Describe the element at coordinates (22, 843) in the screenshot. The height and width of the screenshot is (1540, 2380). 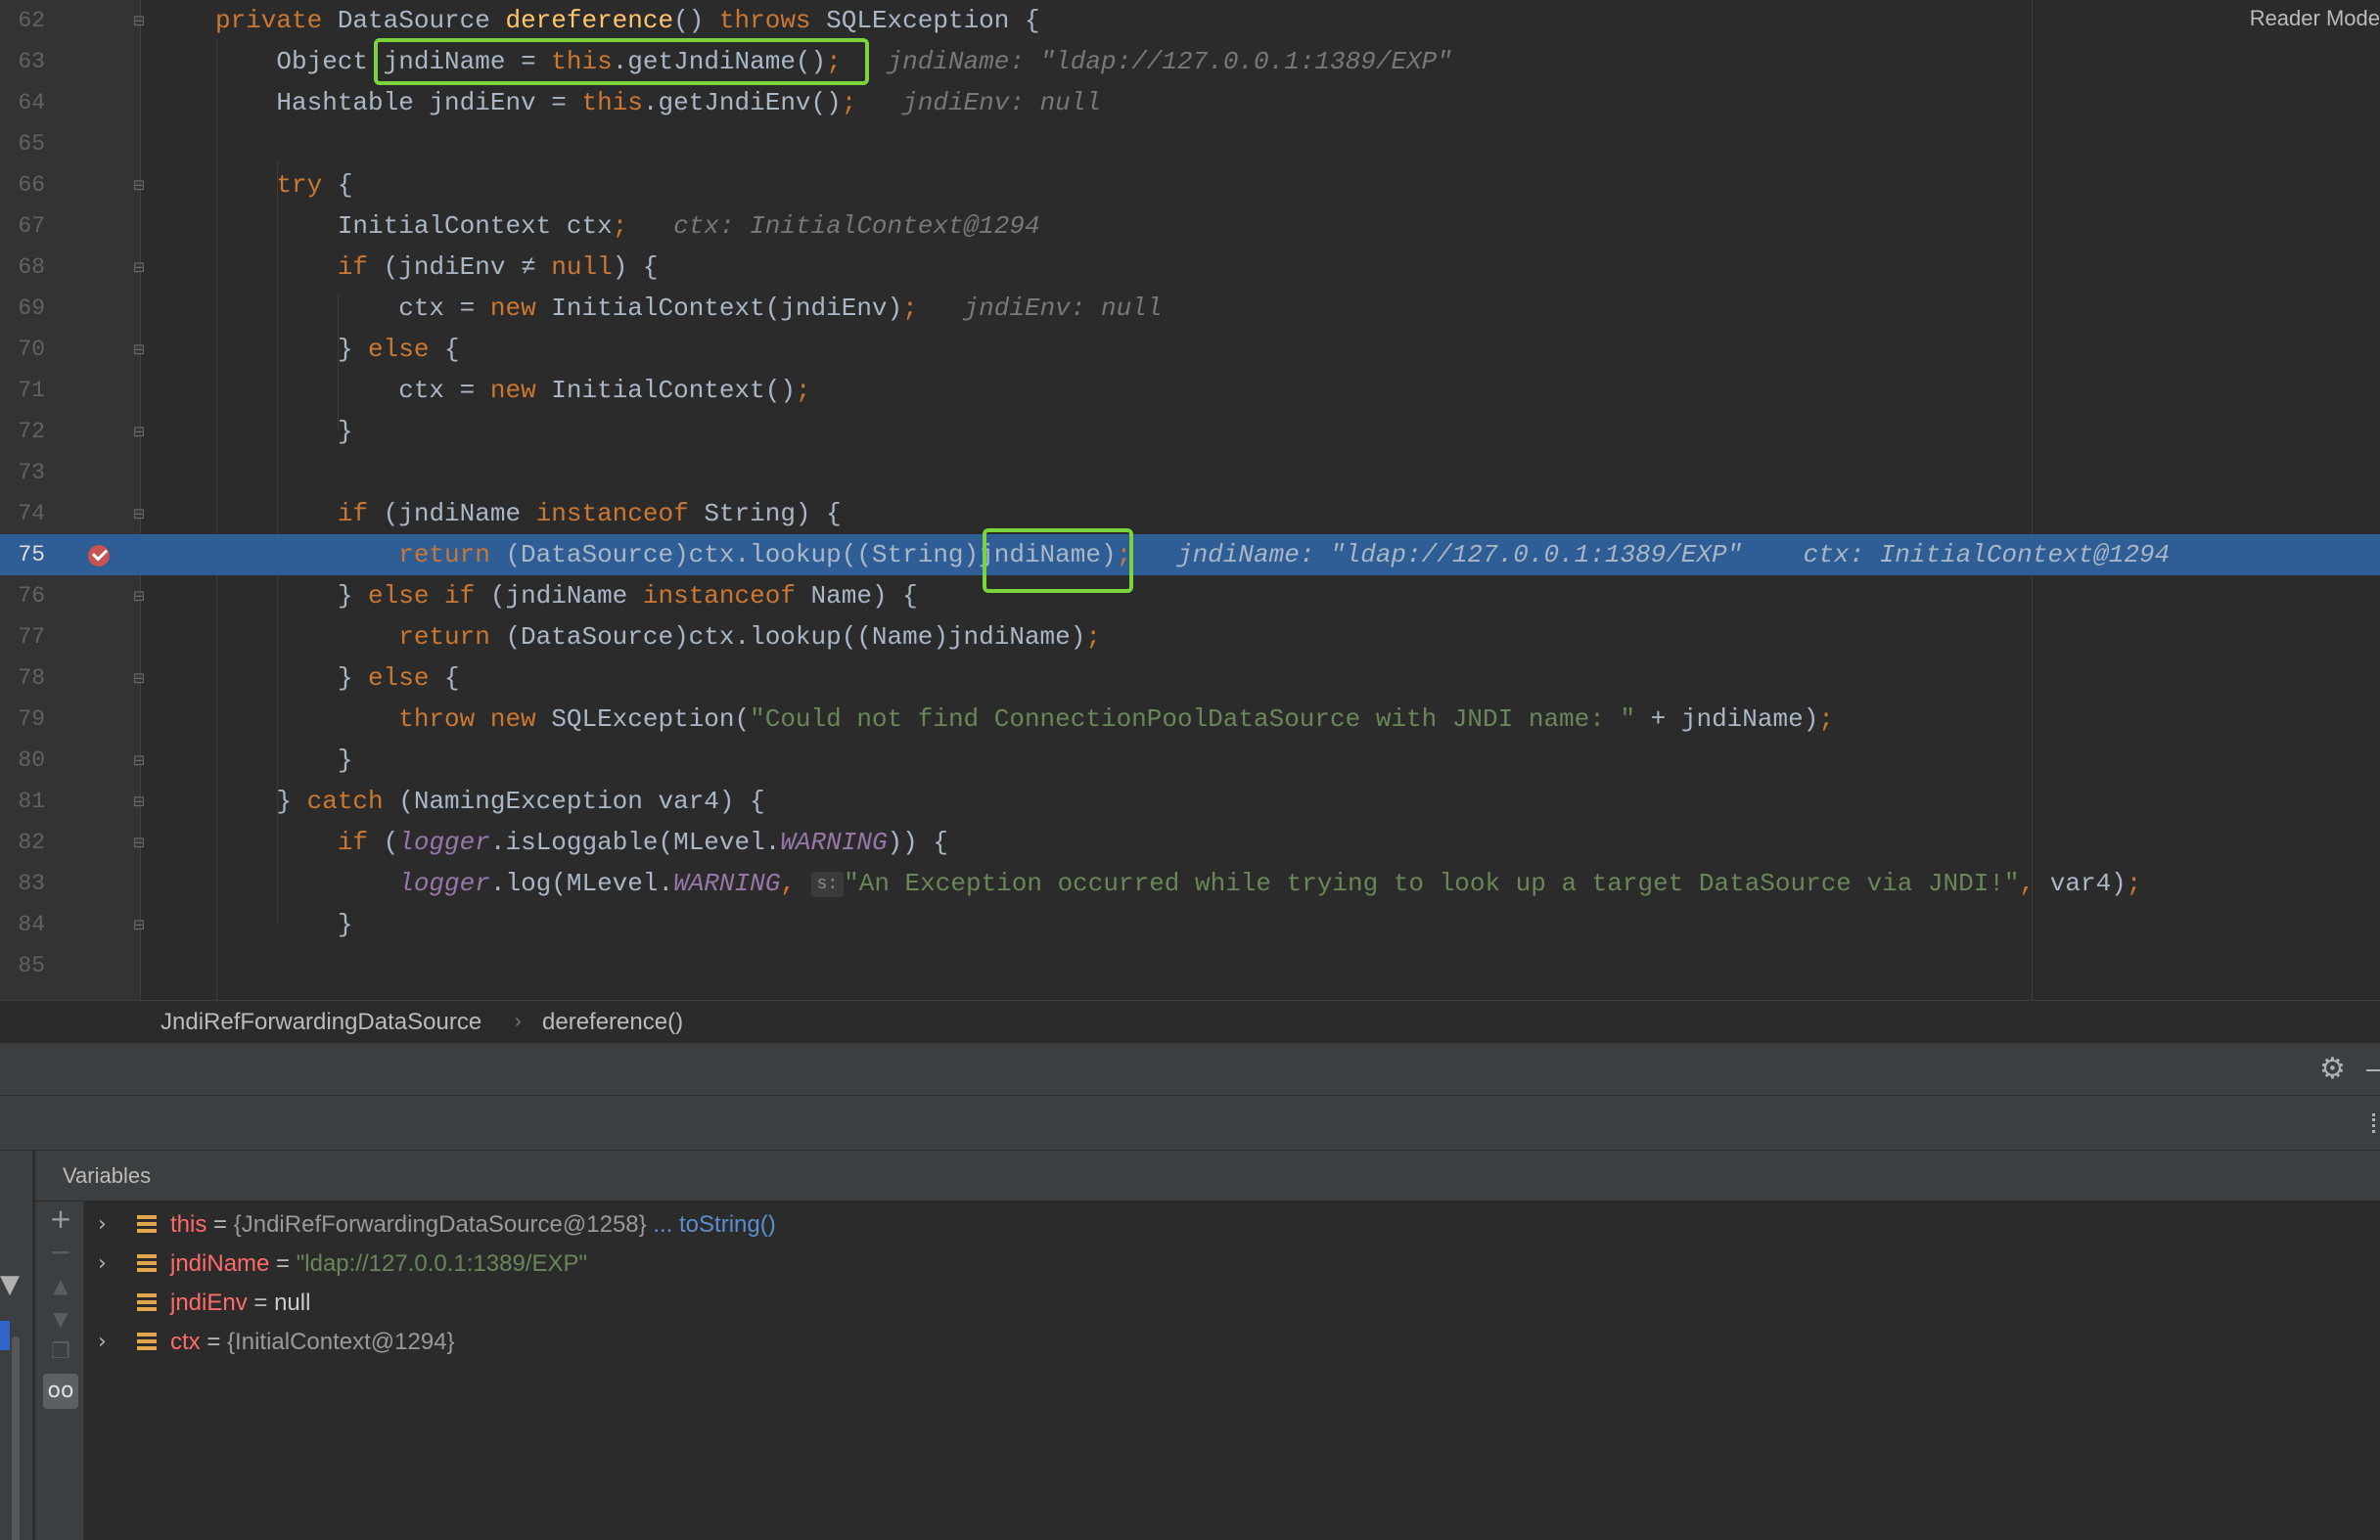
I see `line-number: 82` at that location.